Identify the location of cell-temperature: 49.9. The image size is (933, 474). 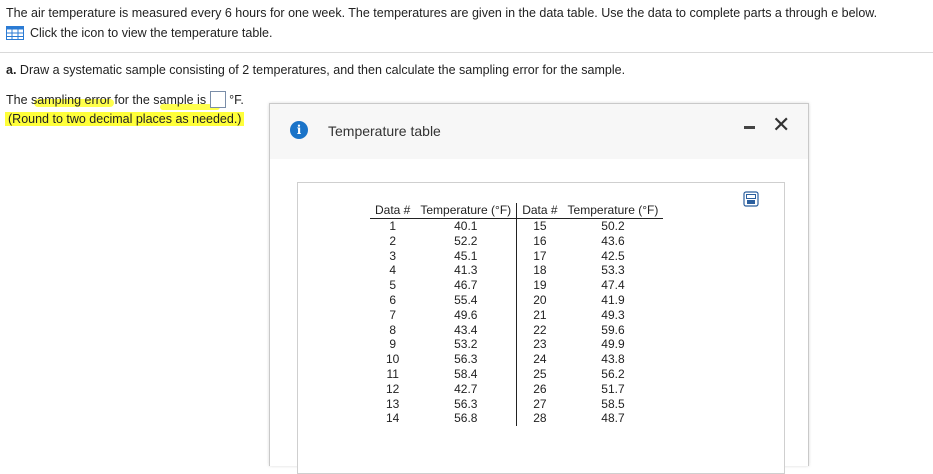
(613, 344).